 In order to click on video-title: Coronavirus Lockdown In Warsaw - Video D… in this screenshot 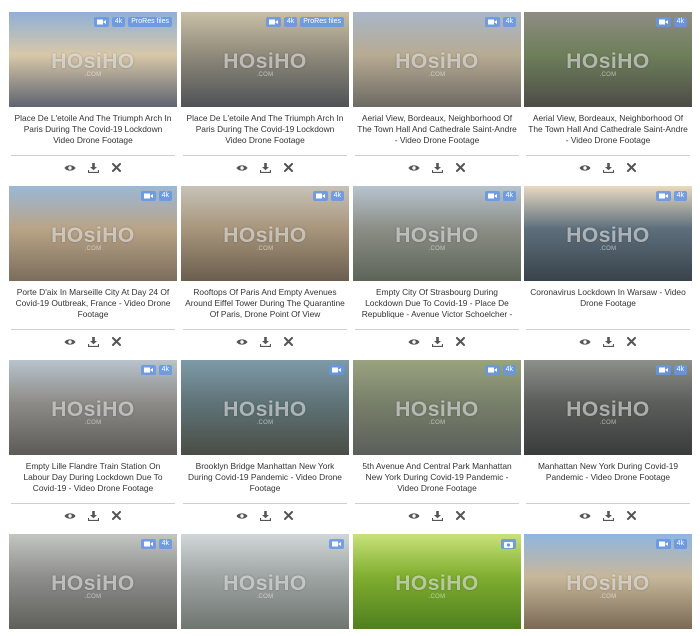, I will do `click(608, 305)`.